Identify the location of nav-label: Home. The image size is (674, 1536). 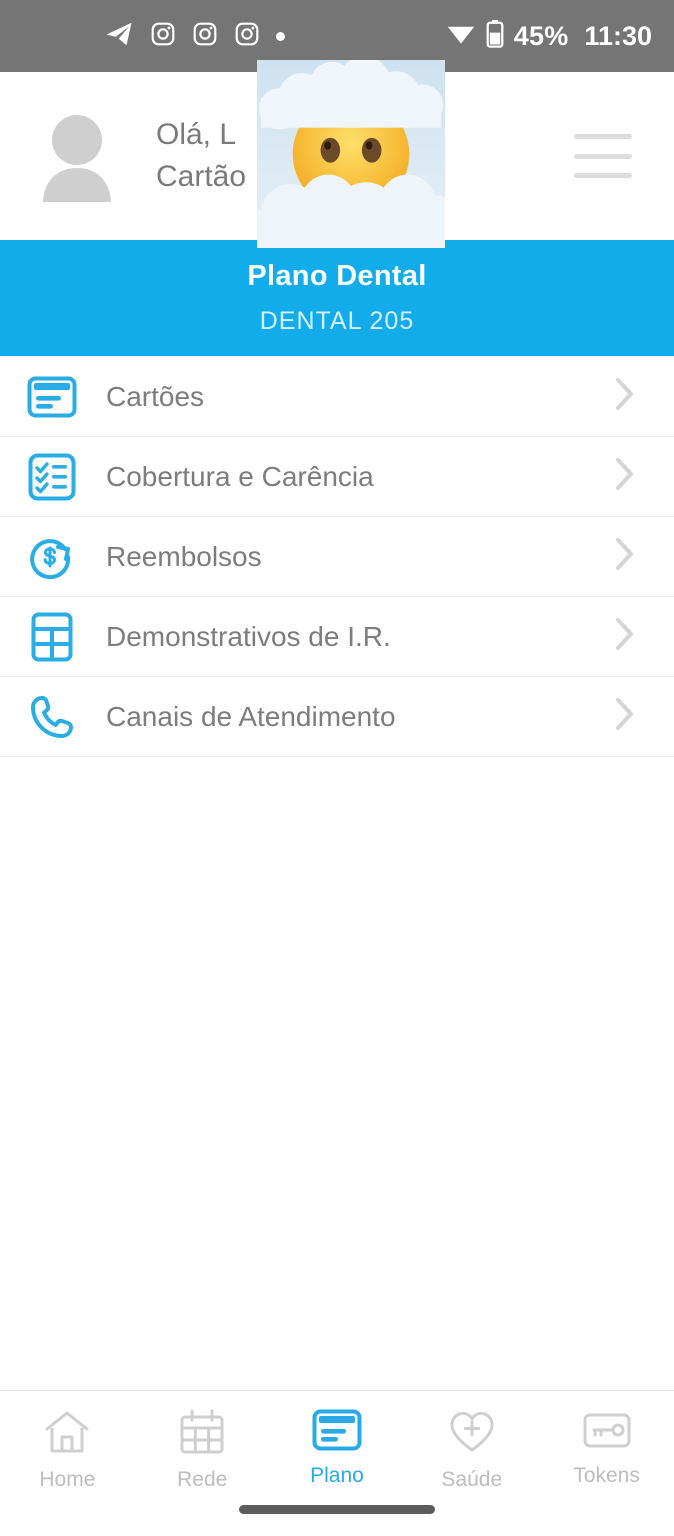
(67, 1479).